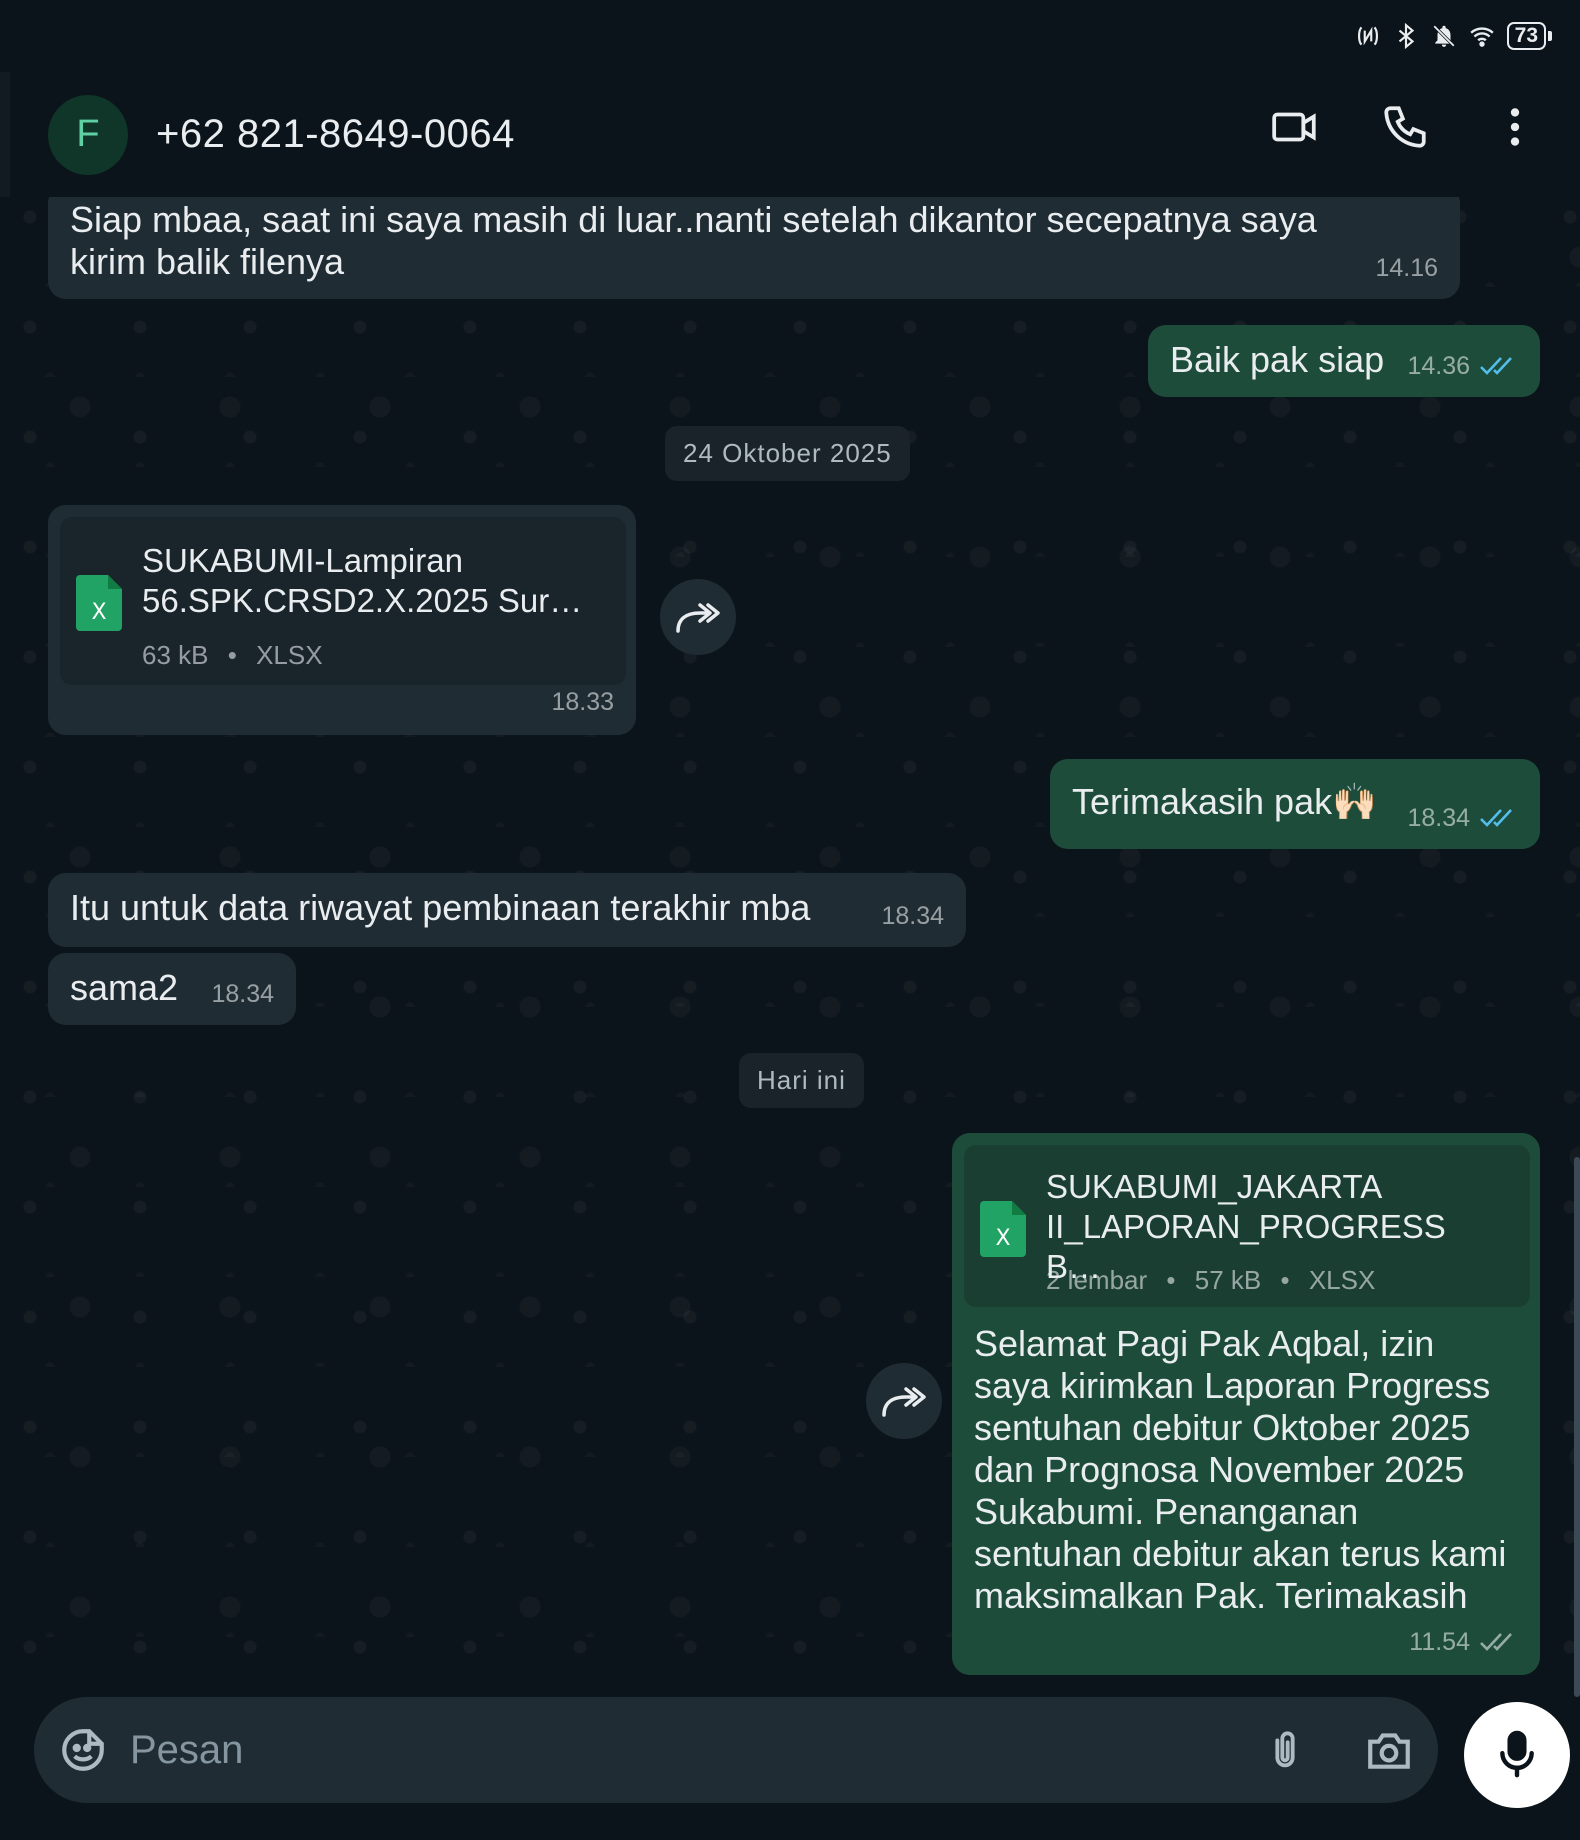 This screenshot has height=1840, width=1580. I want to click on message-outgoing: Terimakasih pak🙌🏻 18.34, so click(1295, 804).